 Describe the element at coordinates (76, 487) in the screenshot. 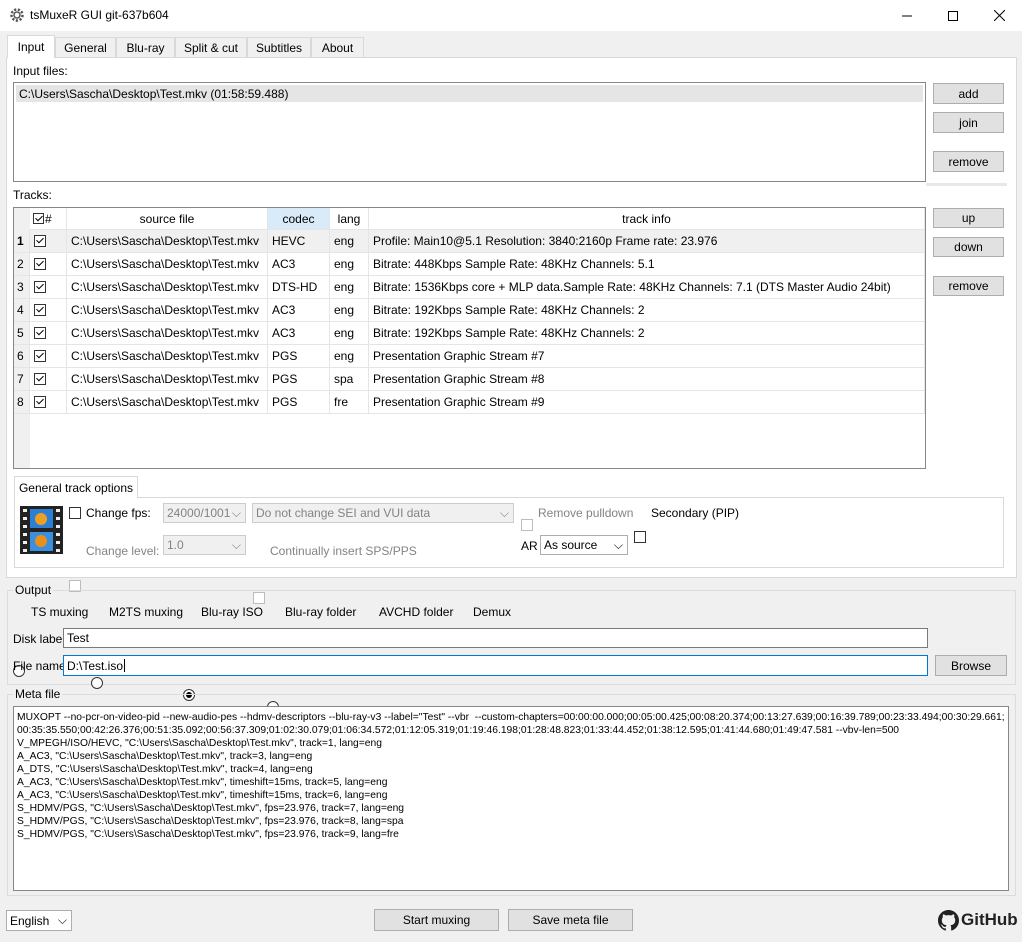

I see `tab-general-track-options: General track options` at that location.